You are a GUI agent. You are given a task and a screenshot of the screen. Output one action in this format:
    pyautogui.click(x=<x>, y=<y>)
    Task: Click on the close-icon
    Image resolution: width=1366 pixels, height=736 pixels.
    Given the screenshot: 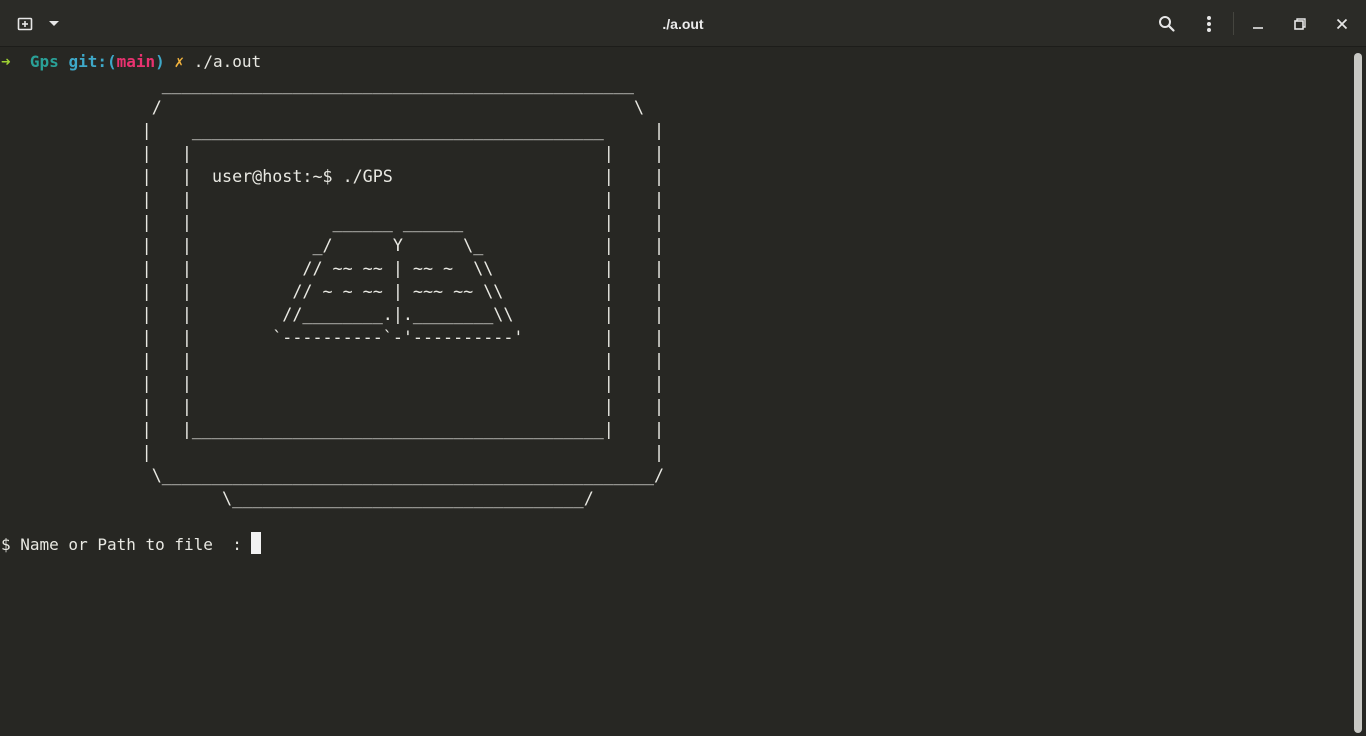 What is the action you would take?
    pyautogui.click(x=1342, y=23)
    